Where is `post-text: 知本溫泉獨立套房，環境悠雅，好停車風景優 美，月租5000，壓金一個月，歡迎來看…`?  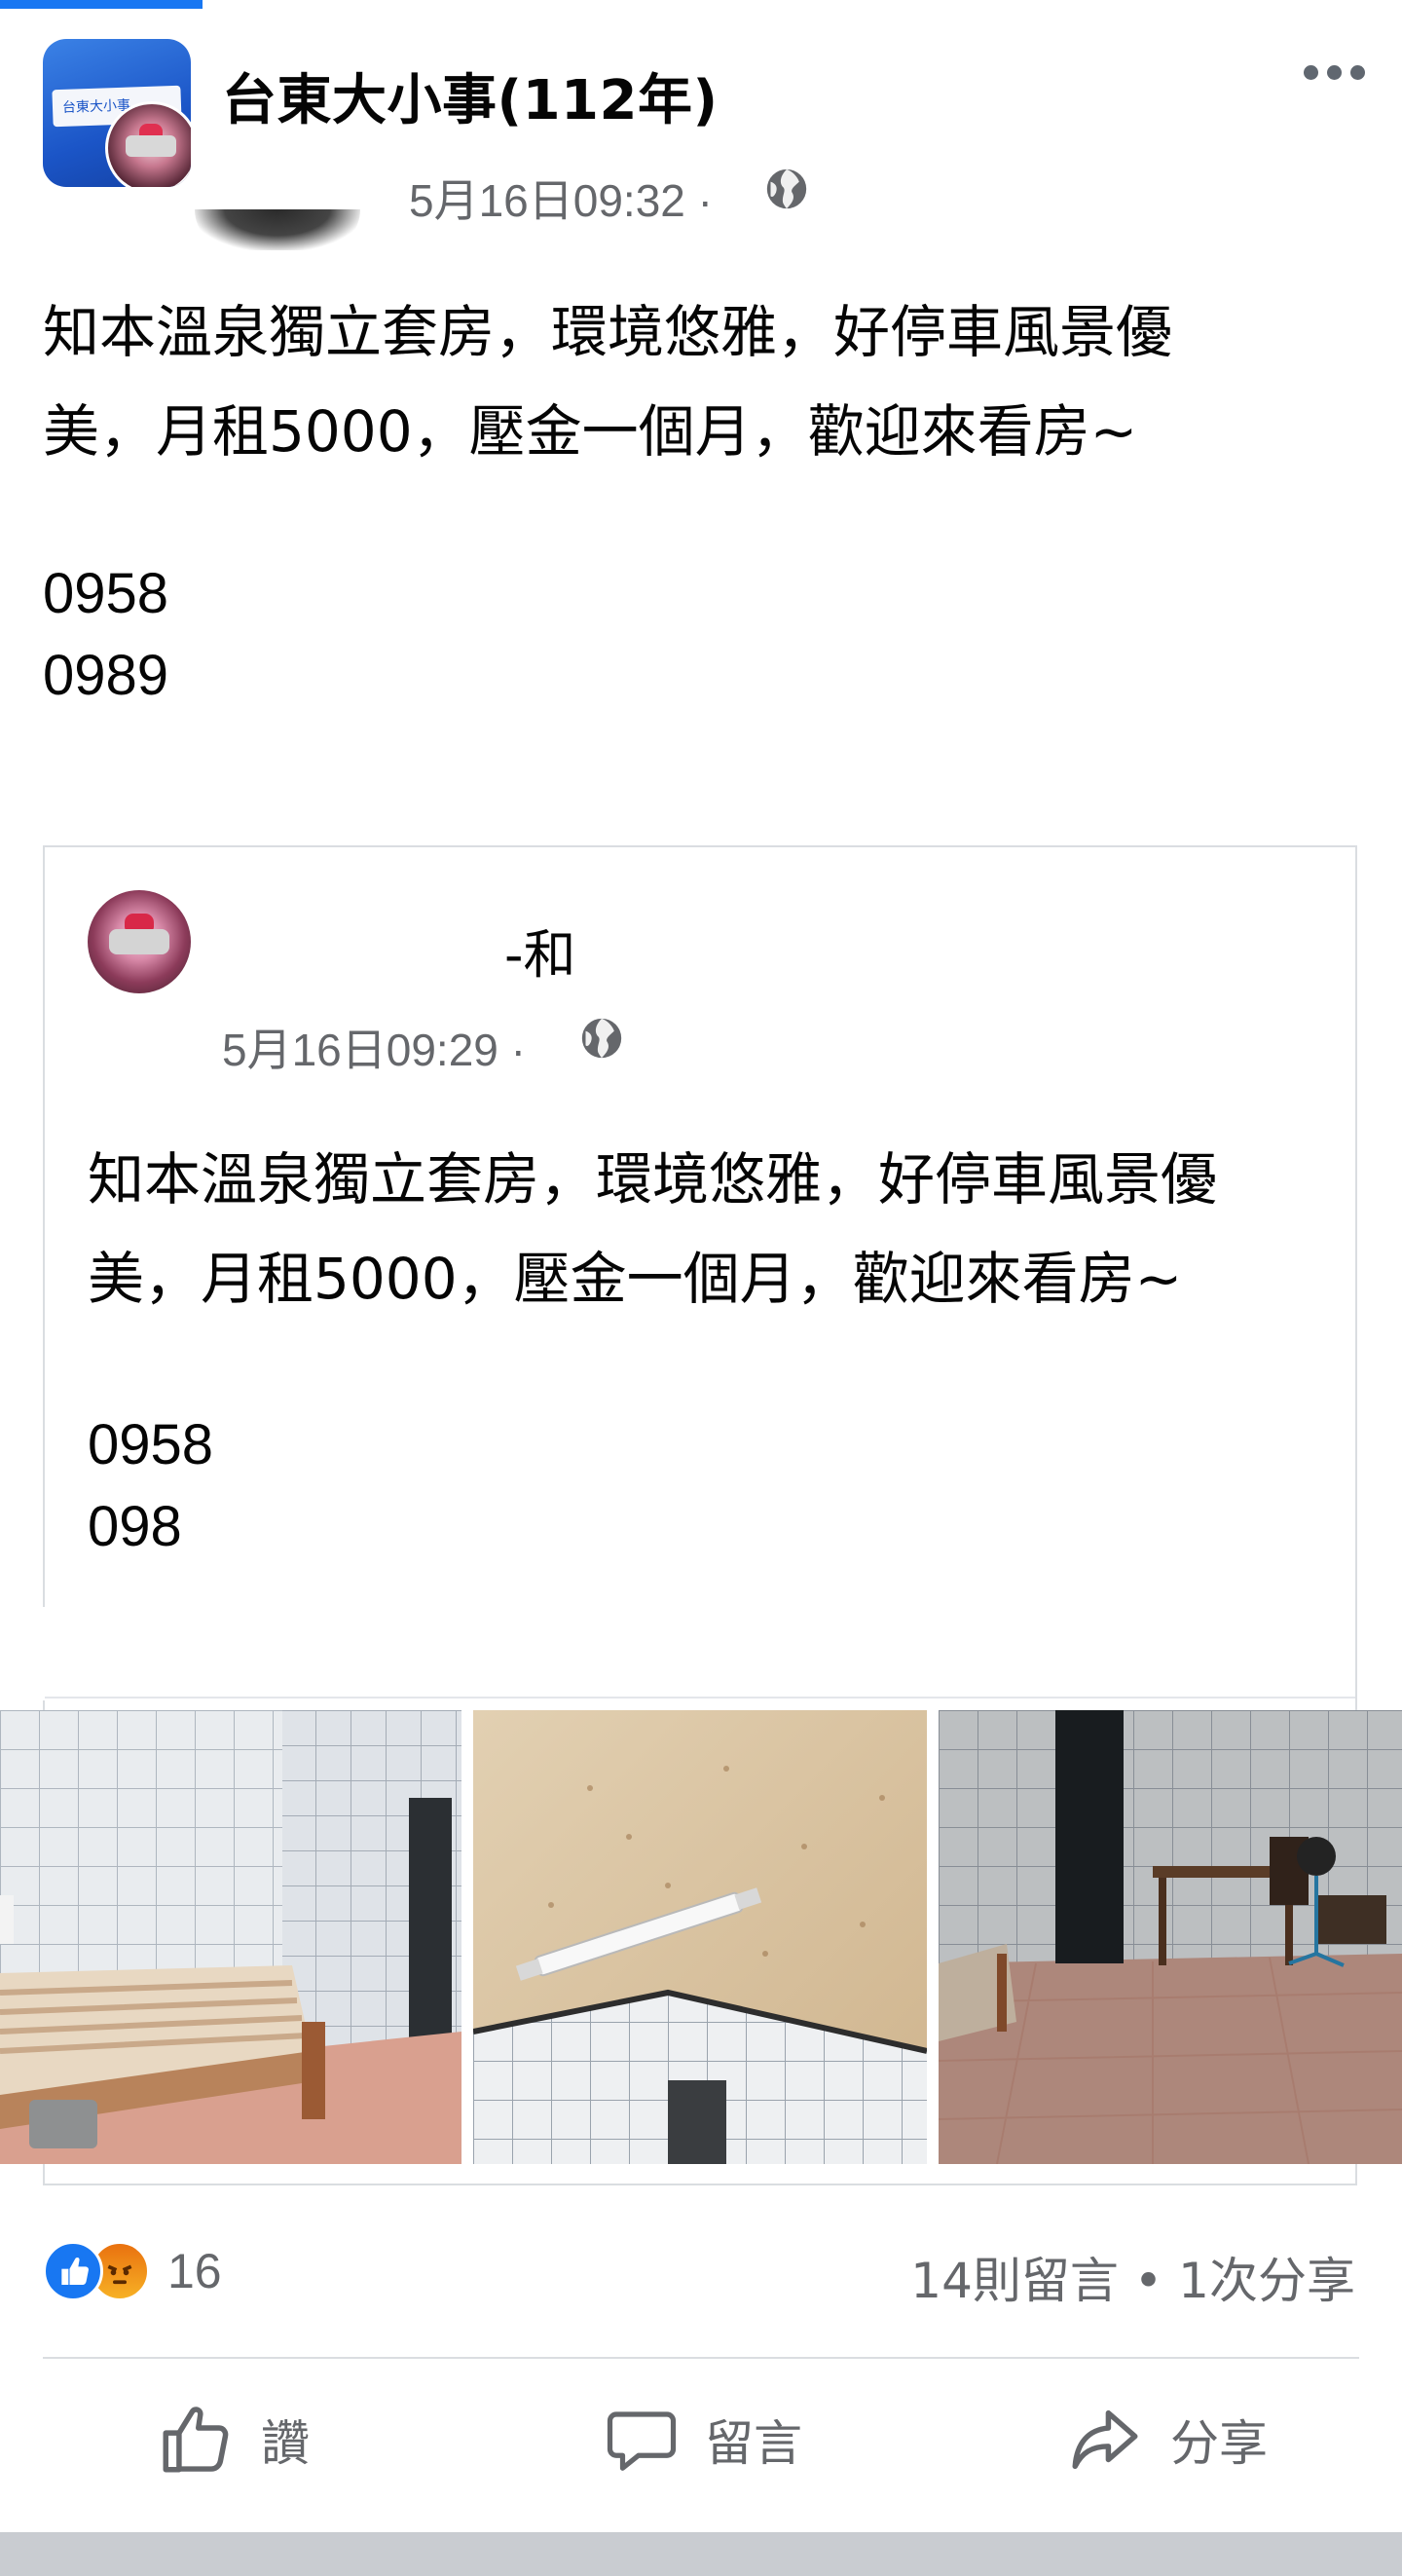 post-text: 知本溫泉獨立套房，環境悠雅，好停車風景優 美，月租5000，壓金一個月，歡迎來看… is located at coordinates (705, 381).